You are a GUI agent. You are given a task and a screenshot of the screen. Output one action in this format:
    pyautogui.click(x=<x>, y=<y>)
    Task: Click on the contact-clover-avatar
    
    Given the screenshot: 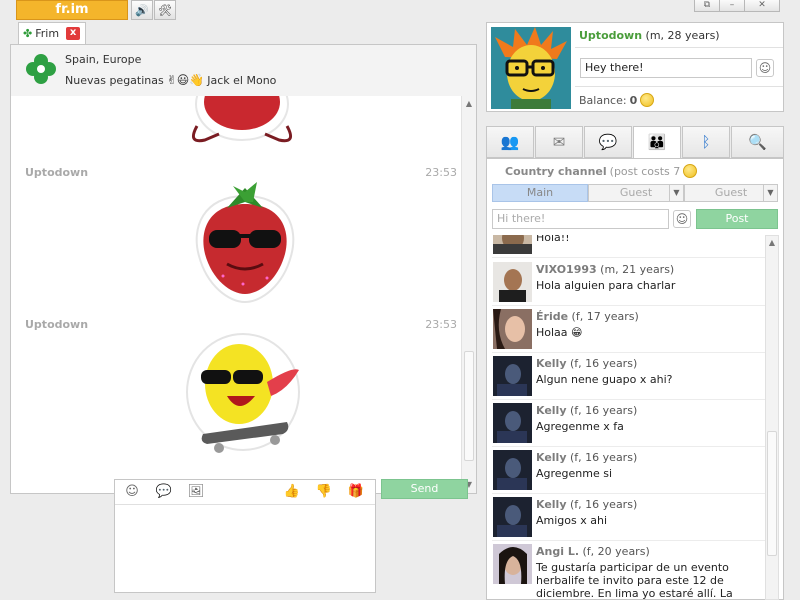 What is the action you would take?
    pyautogui.click(x=41, y=69)
    